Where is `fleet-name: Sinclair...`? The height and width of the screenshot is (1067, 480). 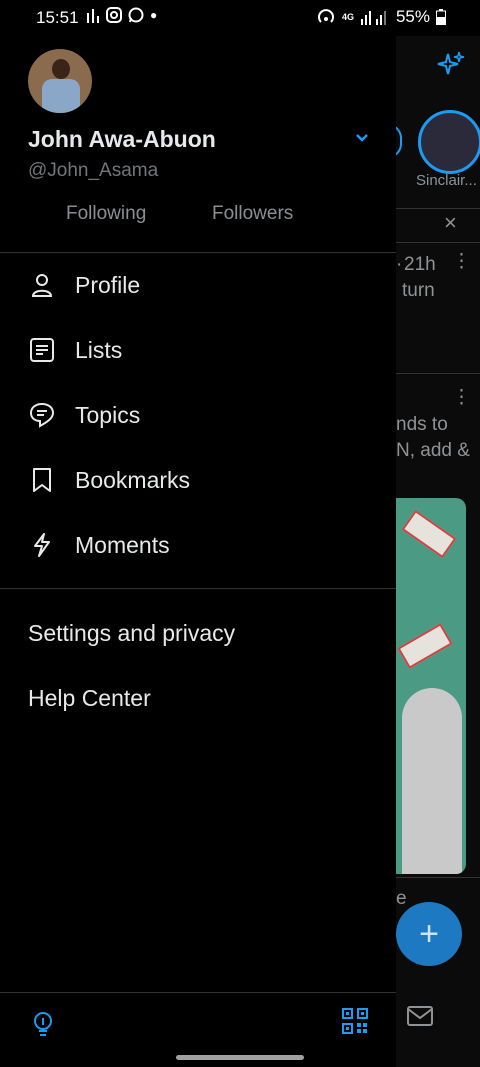 fleet-name: Sinclair... is located at coordinates (446, 180).